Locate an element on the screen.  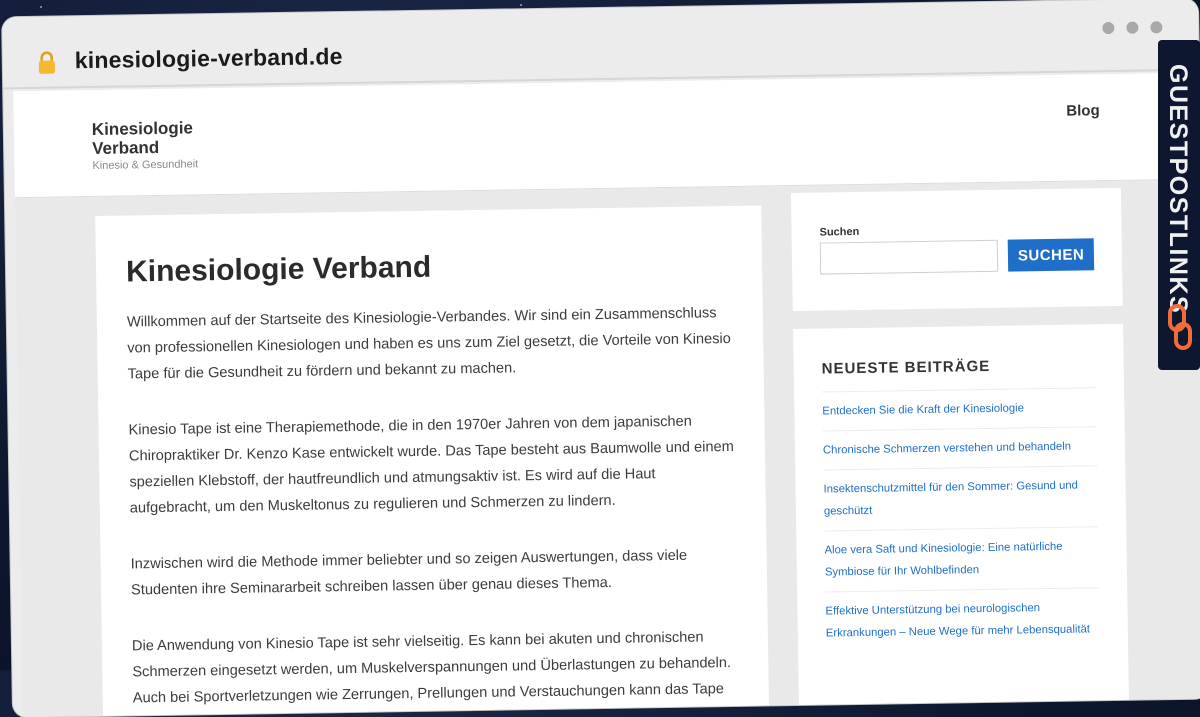
search-button: SUCHEN is located at coordinates (1051, 255).